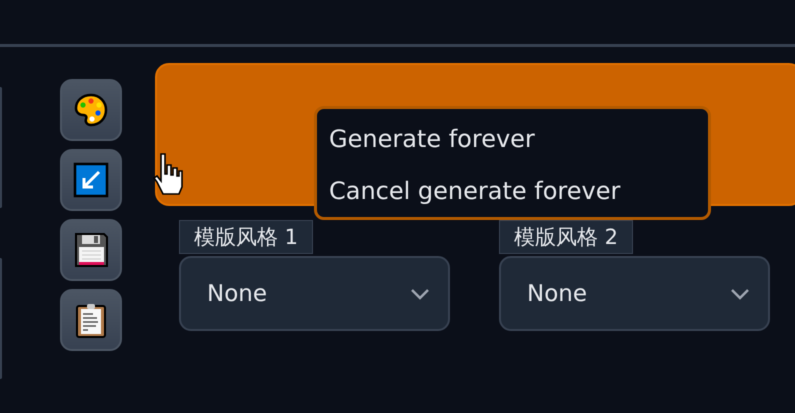 The image size is (795, 413). I want to click on dropdown-label: 模版风格 1, so click(246, 237).